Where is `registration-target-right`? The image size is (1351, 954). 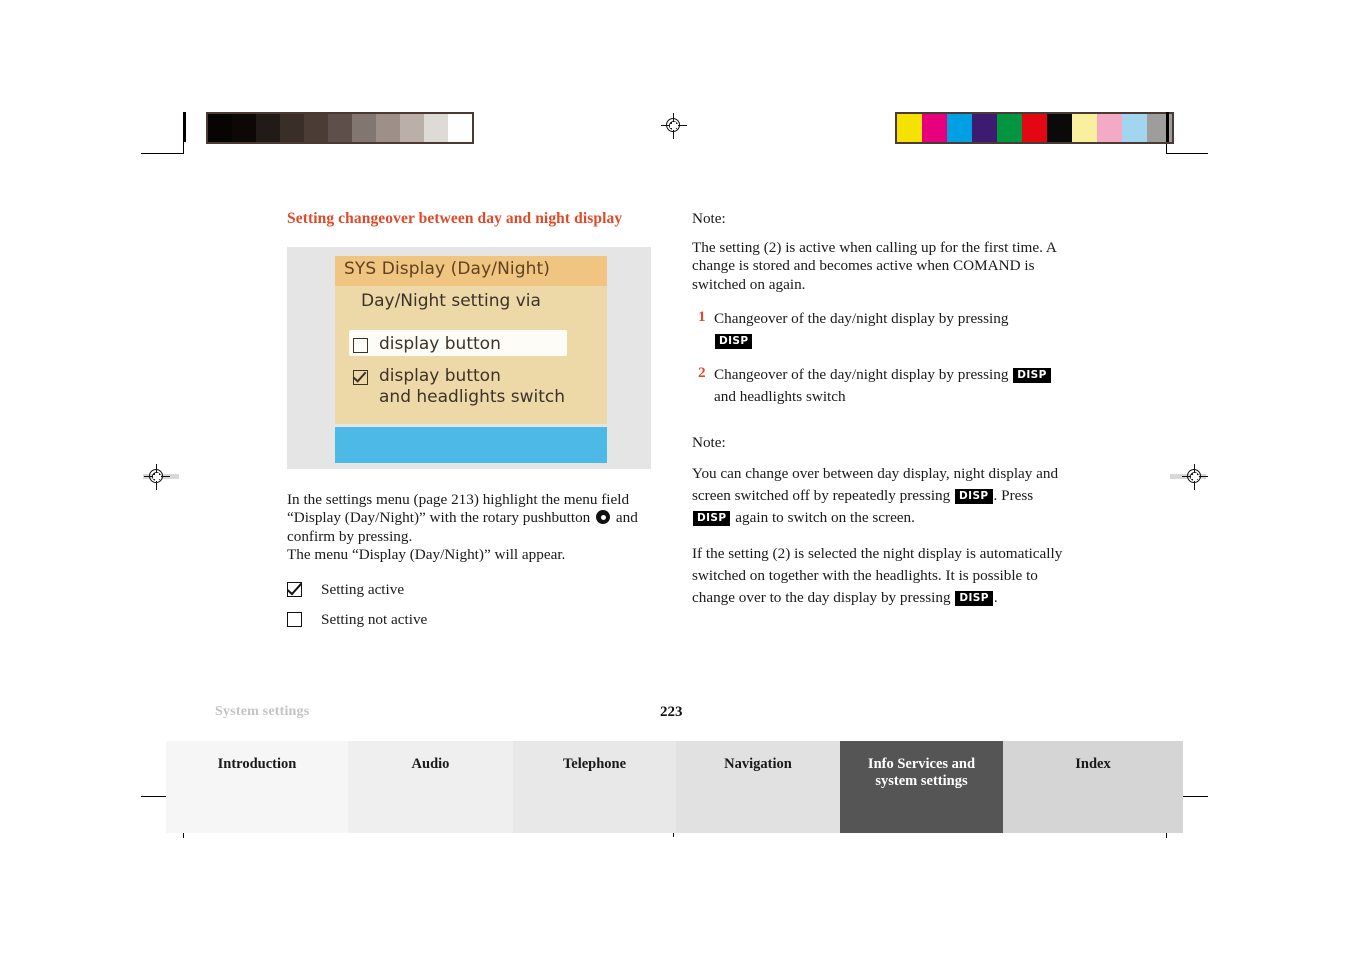
registration-target-right is located at coordinates (1195, 477).